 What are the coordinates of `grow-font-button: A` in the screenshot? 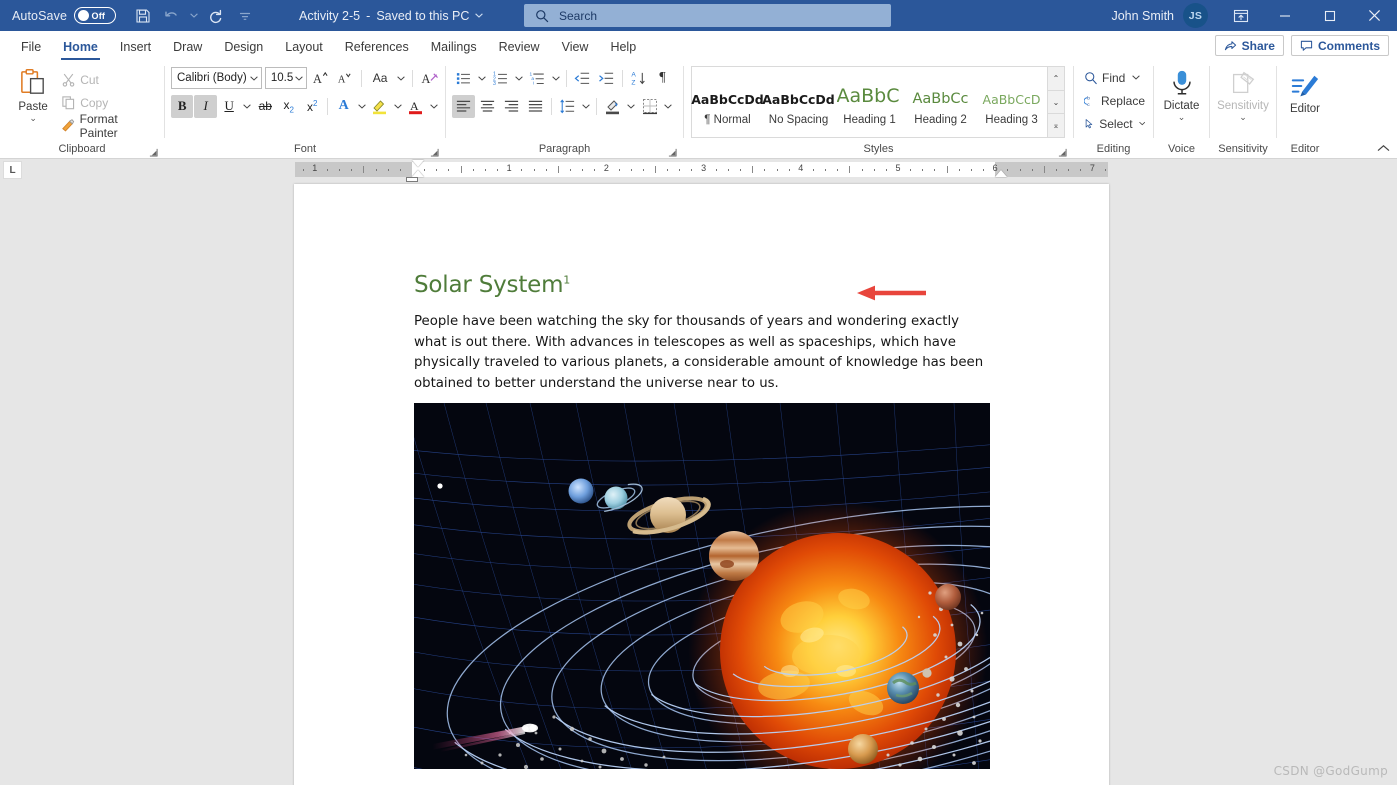 It's located at (320, 78).